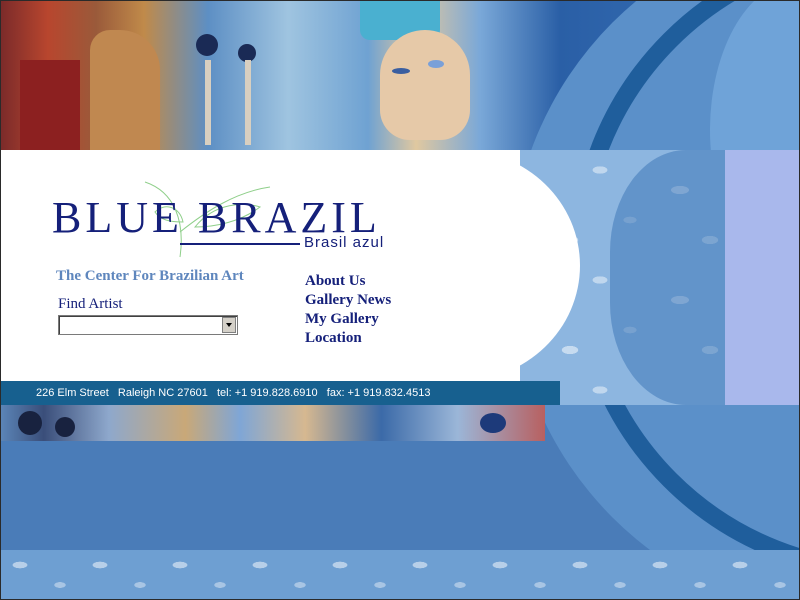  I want to click on find-artist-select, so click(148, 325).